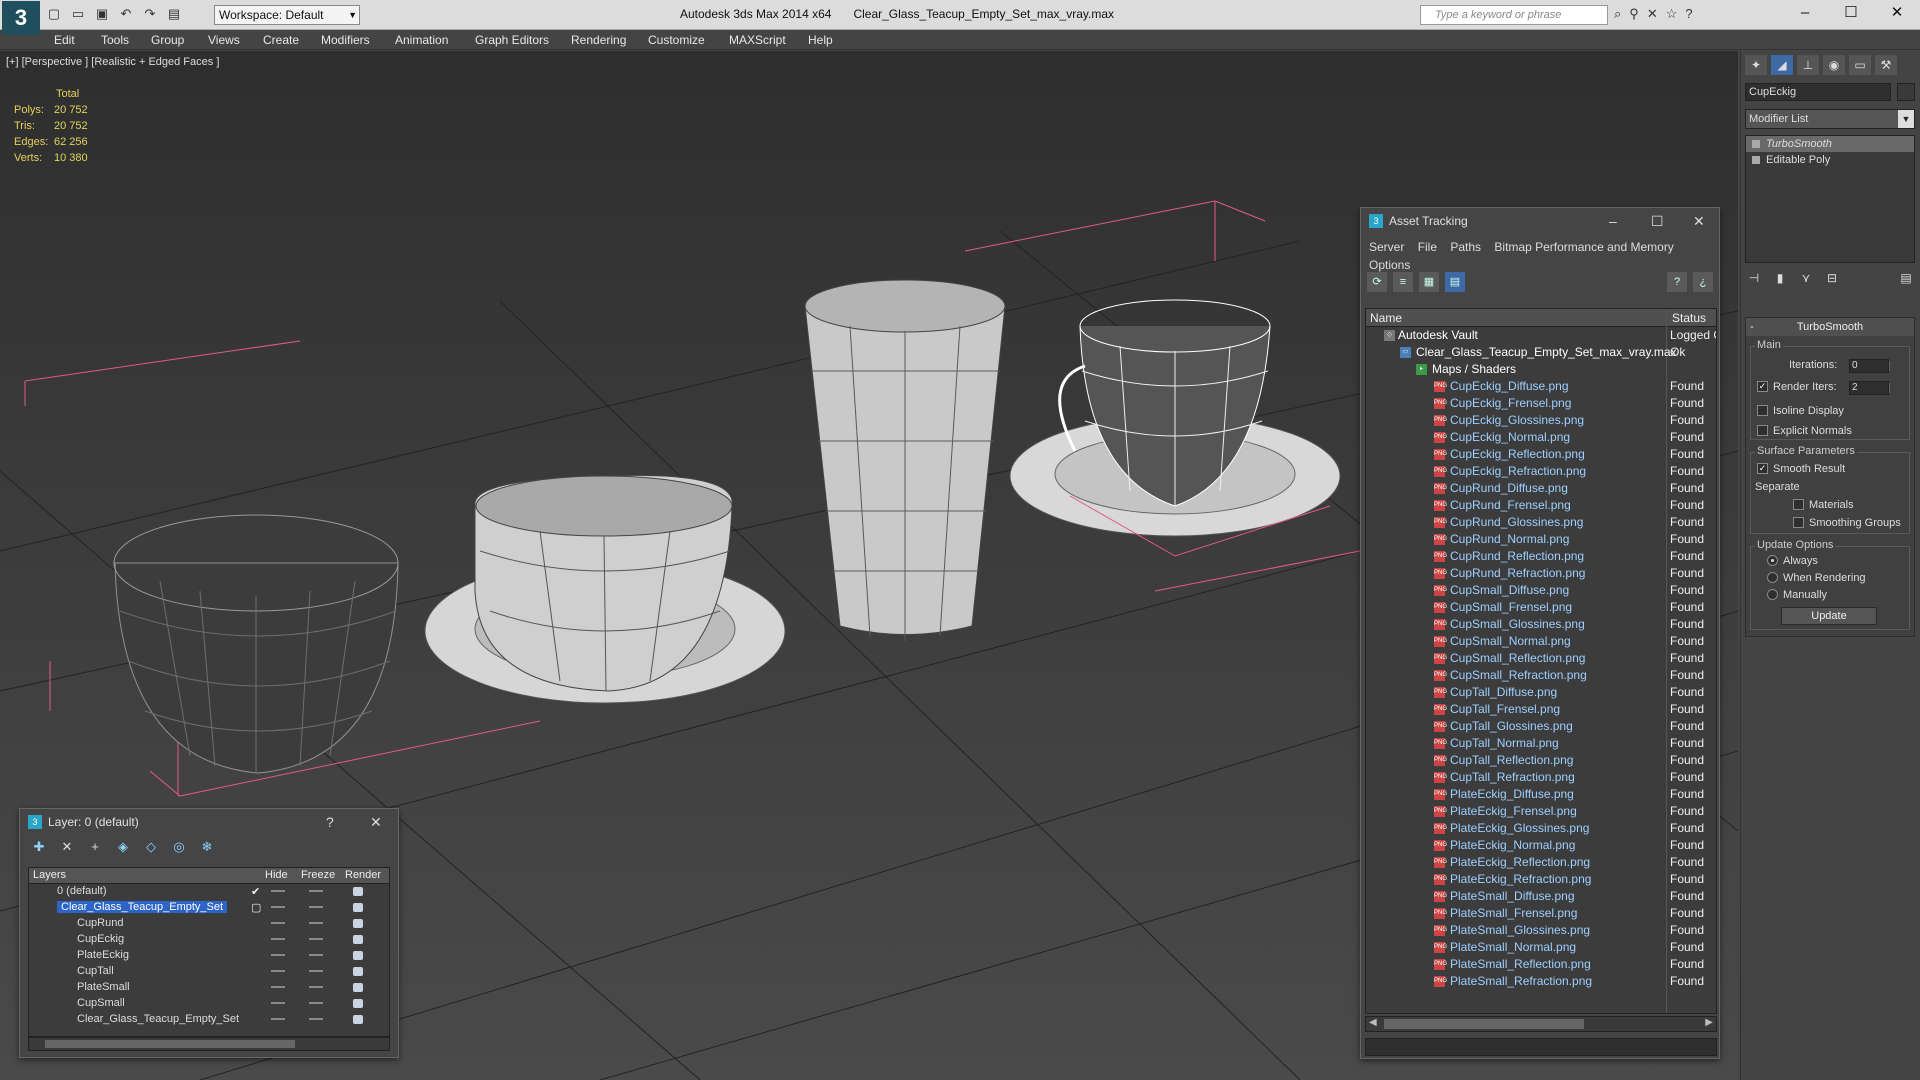 Image resolution: width=1920 pixels, height=1080 pixels. What do you see at coordinates (209, 988) in the screenshot?
I see `layer-row: PlateSmall` at bounding box center [209, 988].